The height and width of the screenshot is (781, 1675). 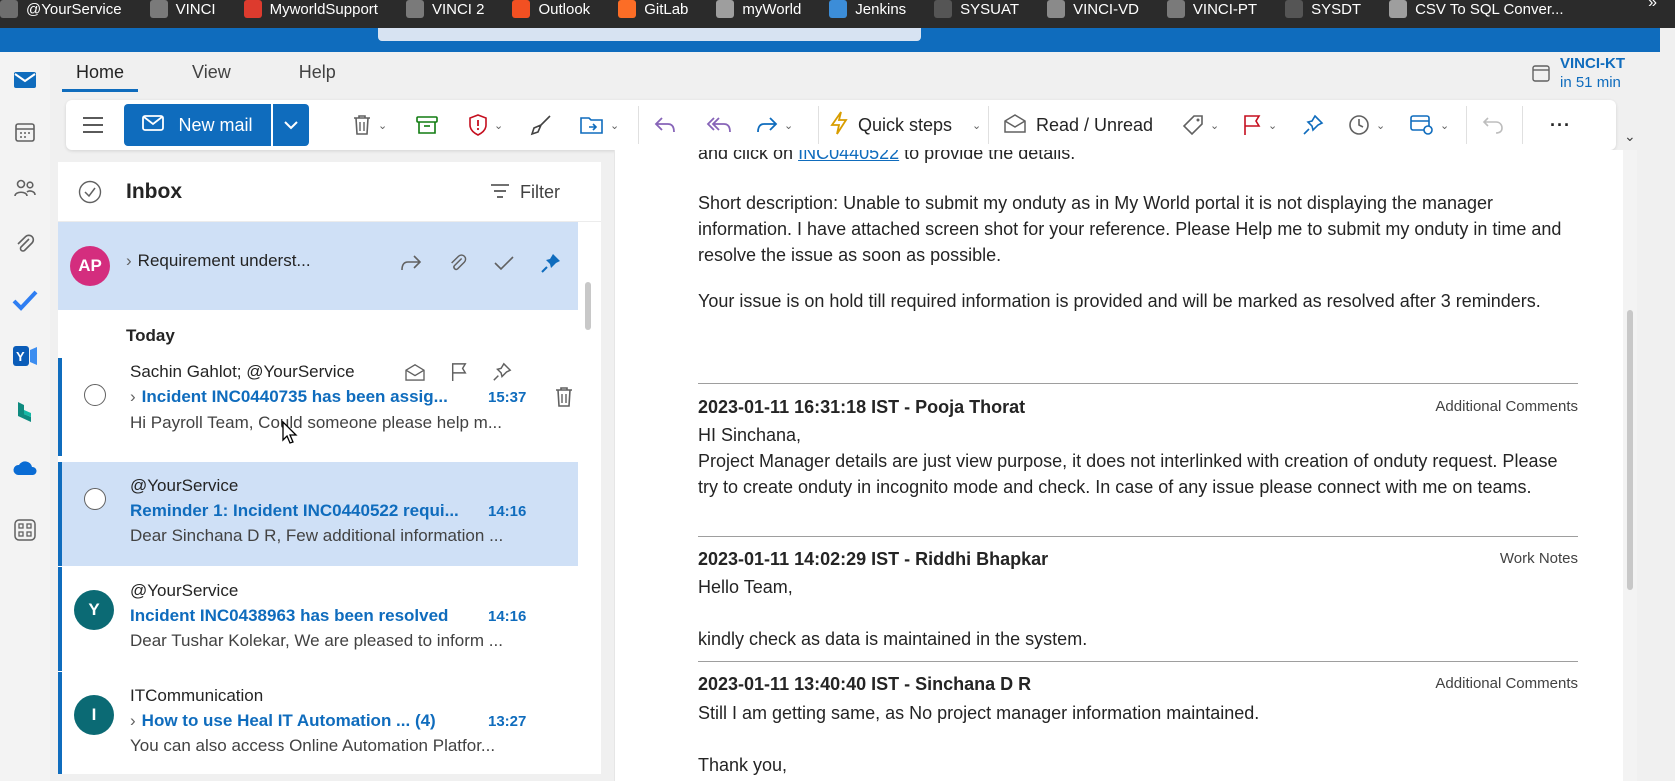 What do you see at coordinates (973, 125) in the screenshot?
I see `quick-steps-dropdown: ⌄` at bounding box center [973, 125].